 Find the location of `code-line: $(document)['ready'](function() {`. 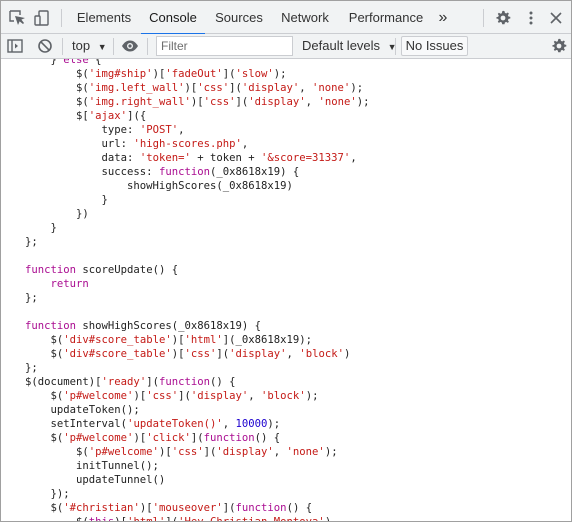

code-line: $(document)['ready'](function() { is located at coordinates (130, 382).